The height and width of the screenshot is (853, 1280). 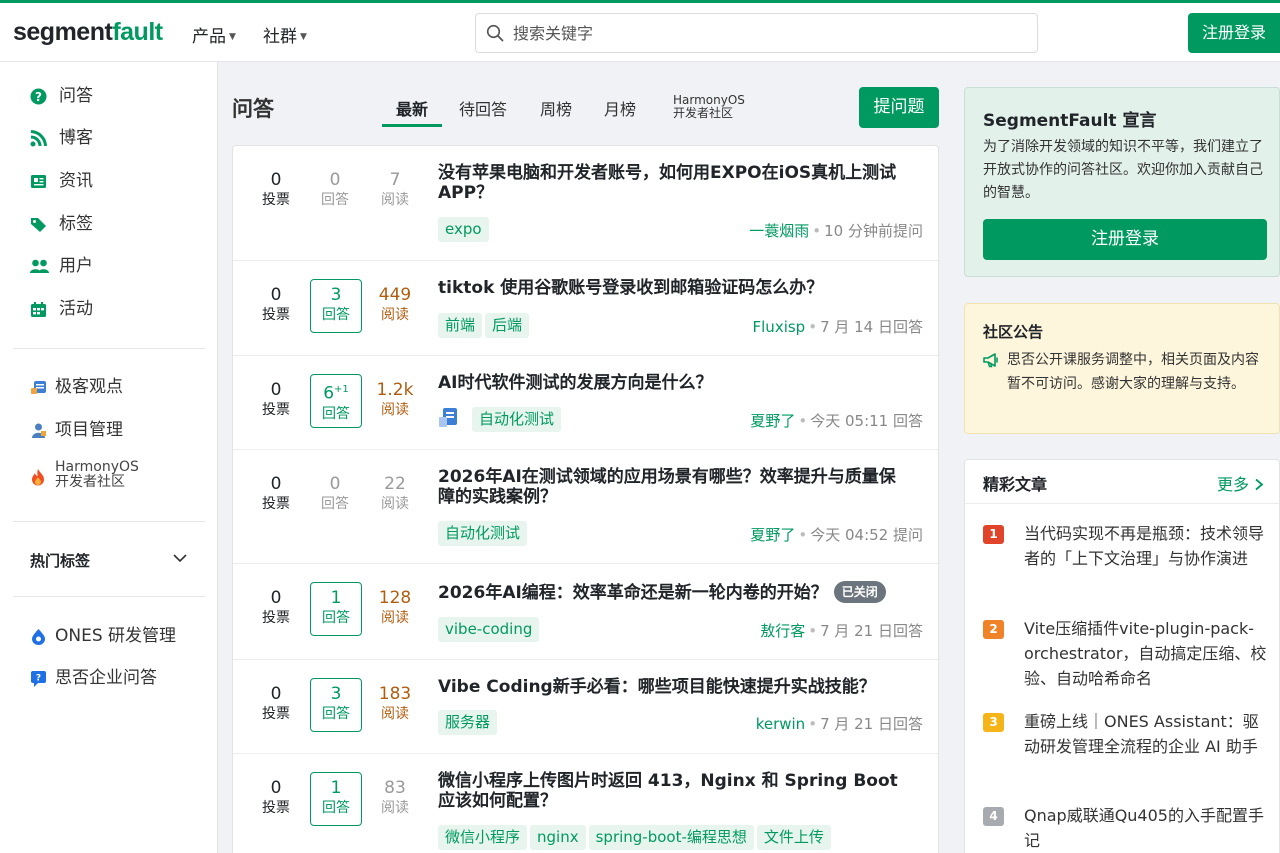 What do you see at coordinates (280, 37) in the screenshot?
I see `nav-community-label: 社群` at bounding box center [280, 37].